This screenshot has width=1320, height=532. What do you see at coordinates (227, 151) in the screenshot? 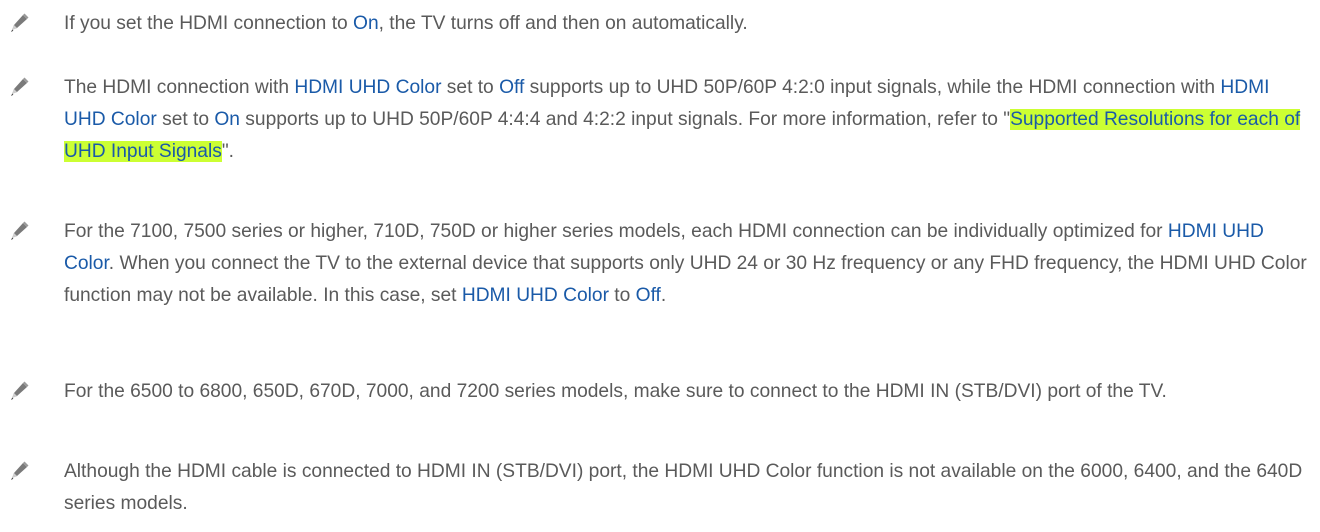
I see `note-text-segment: ".` at bounding box center [227, 151].